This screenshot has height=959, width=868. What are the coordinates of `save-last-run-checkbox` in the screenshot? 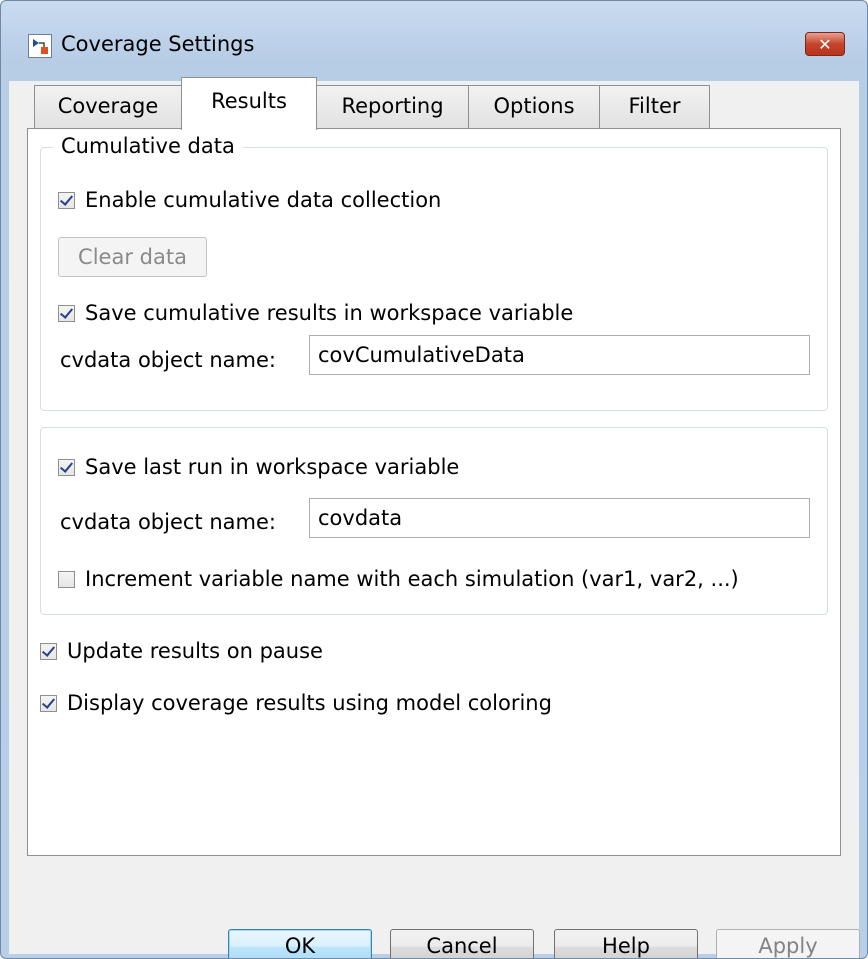 It's located at (66, 467).